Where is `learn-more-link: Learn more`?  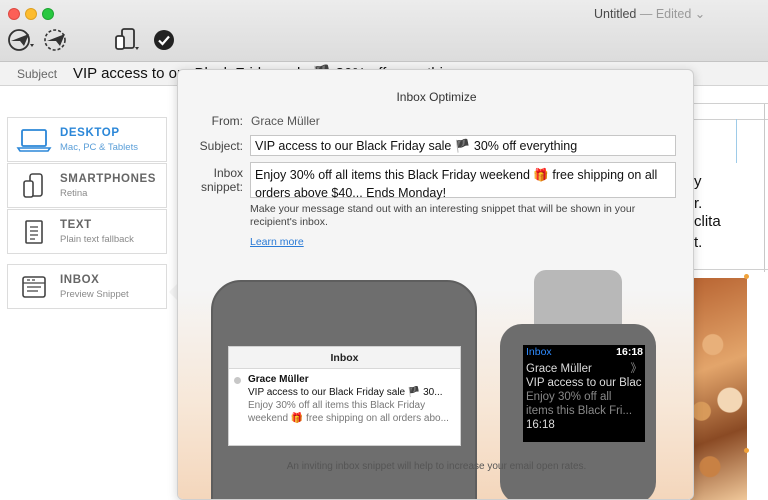 learn-more-link: Learn more is located at coordinates (277, 242).